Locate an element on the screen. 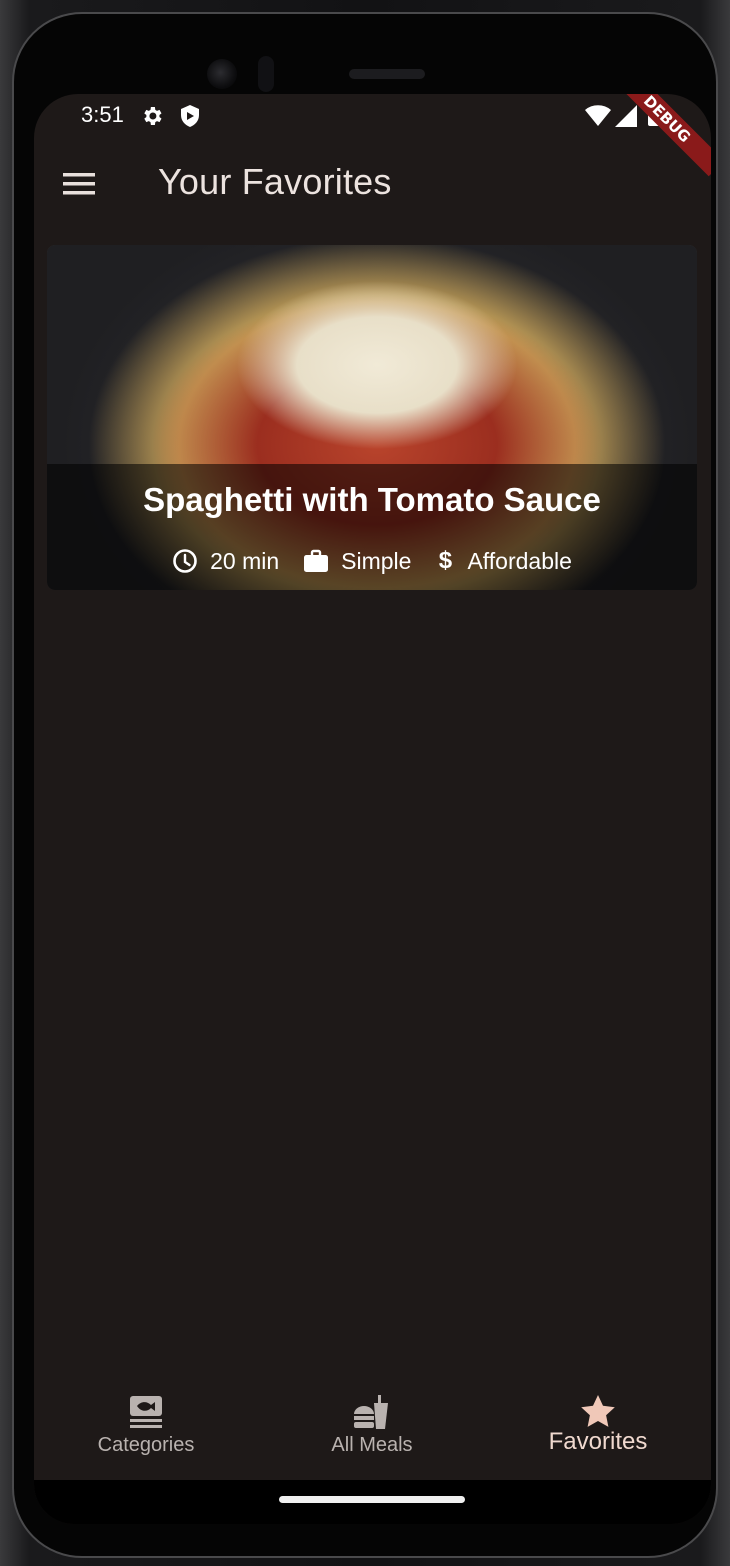 This screenshot has width=730, height=1566. dollar-icon: $ is located at coordinates (445, 560).